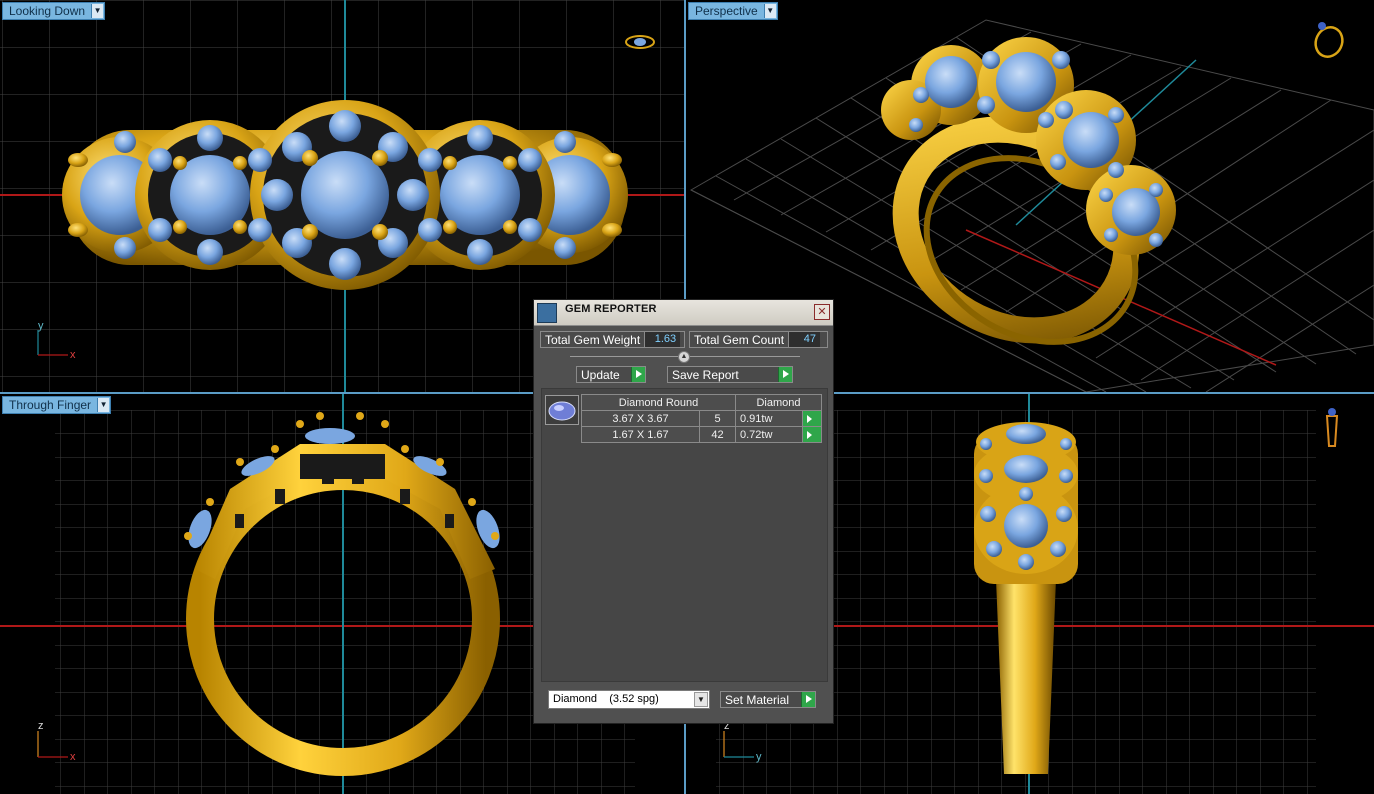 The image size is (1374, 794). What do you see at coordinates (822, 312) in the screenshot?
I see `close-icon: ✕` at bounding box center [822, 312].